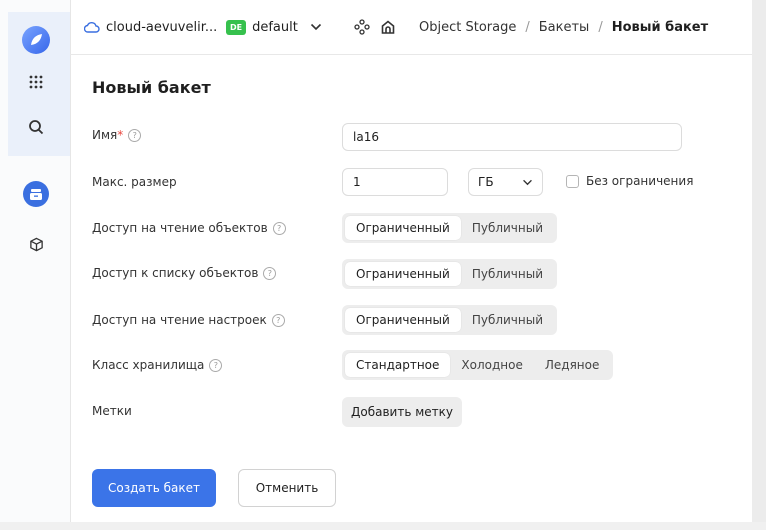 The width and height of the screenshot is (766, 530). What do you see at coordinates (639, 181) in the screenshot?
I see `unlimited-label: Без ограничения` at bounding box center [639, 181].